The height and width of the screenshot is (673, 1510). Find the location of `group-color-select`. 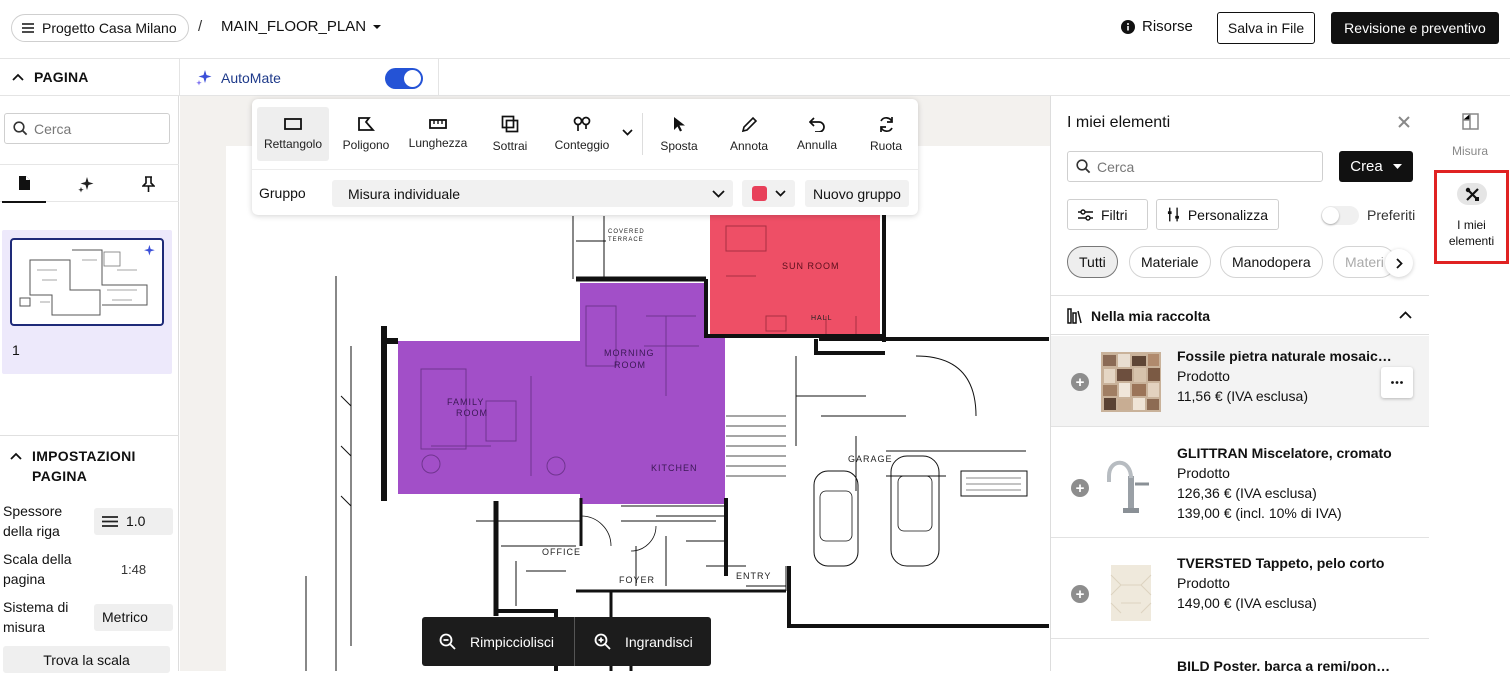

group-color-select is located at coordinates (768, 193).